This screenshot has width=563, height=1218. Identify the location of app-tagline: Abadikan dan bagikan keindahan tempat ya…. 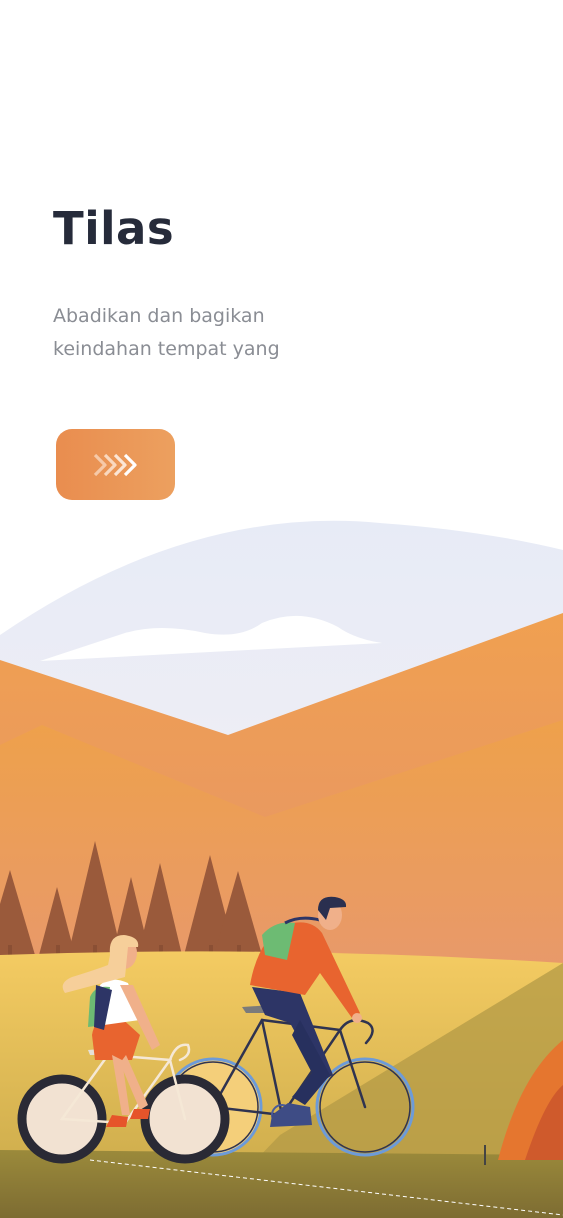
(166, 332).